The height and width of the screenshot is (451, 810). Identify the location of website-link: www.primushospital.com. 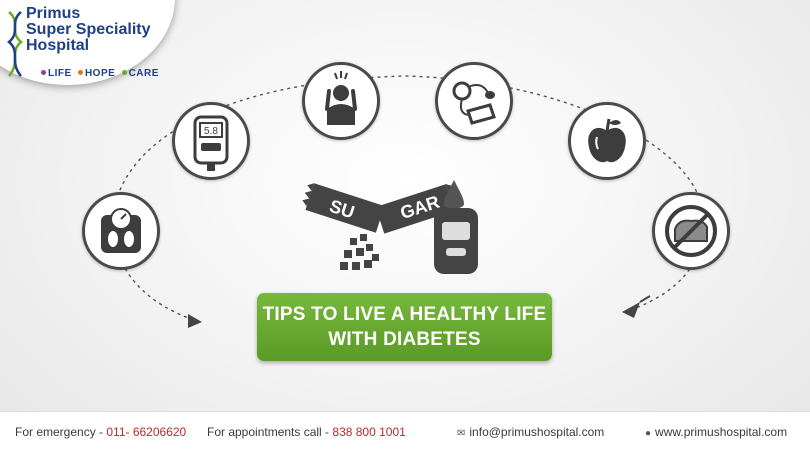
(721, 432).